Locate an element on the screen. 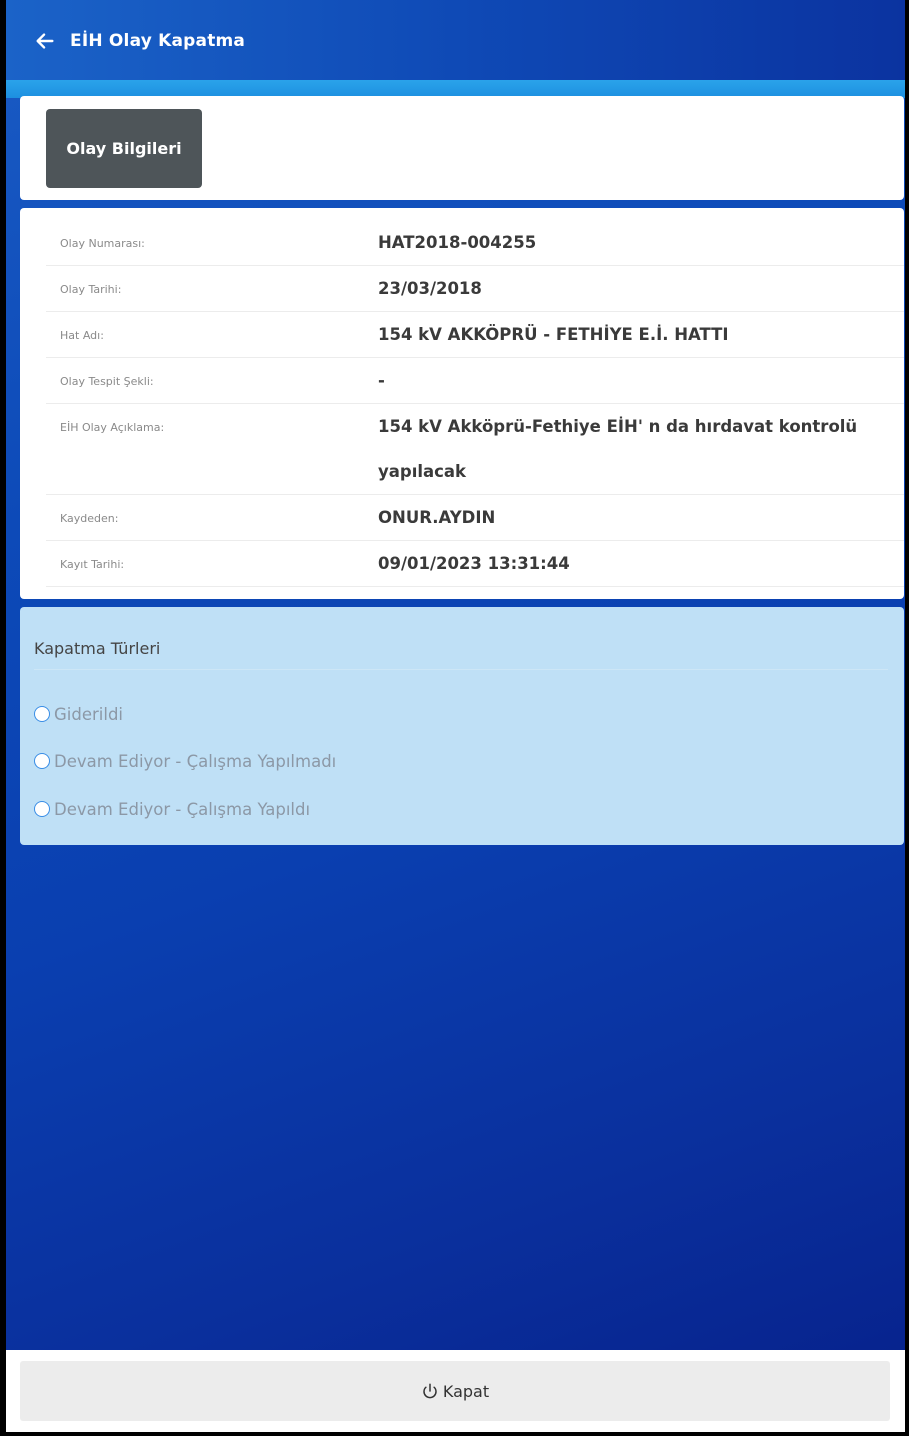 Image resolution: width=909 pixels, height=1436 pixels. page-title: EİH Olay Kapatma is located at coordinates (158, 41).